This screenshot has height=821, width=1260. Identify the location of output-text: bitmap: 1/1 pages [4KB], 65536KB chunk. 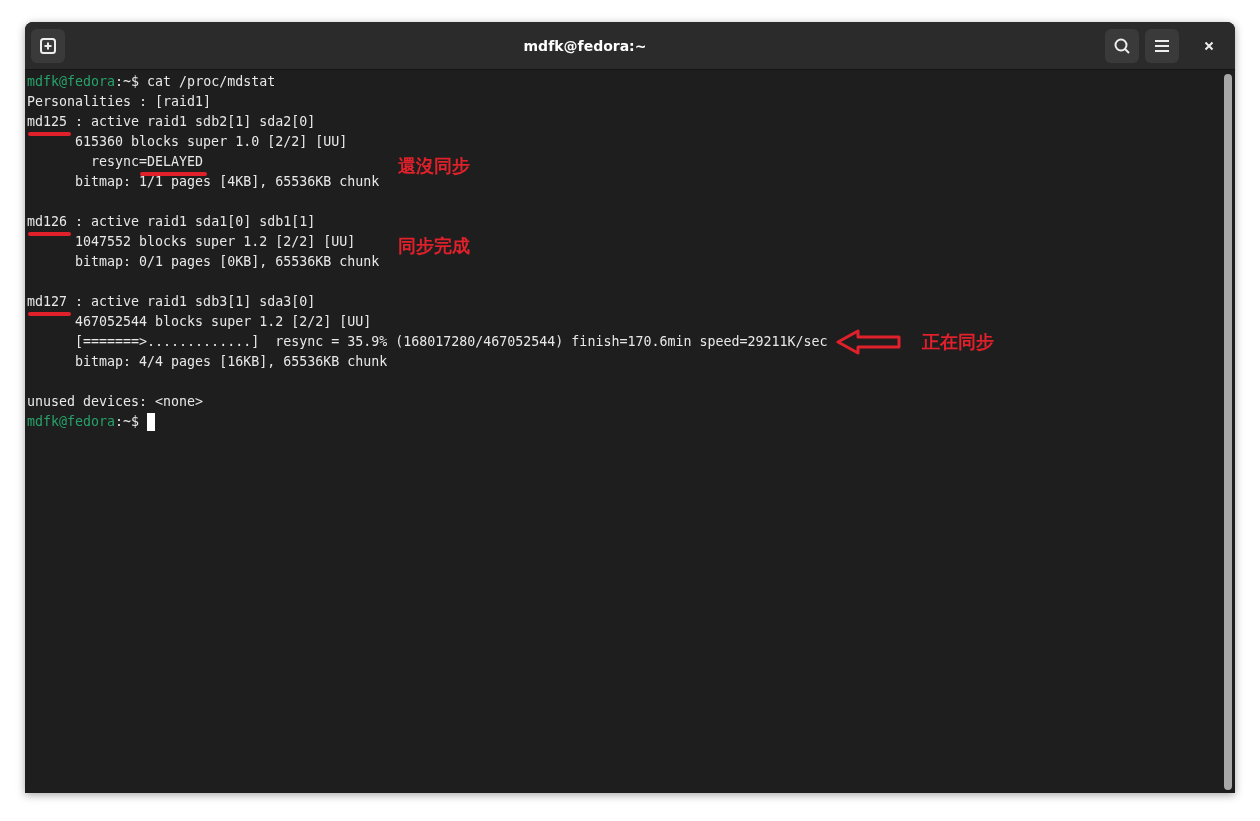
(227, 182).